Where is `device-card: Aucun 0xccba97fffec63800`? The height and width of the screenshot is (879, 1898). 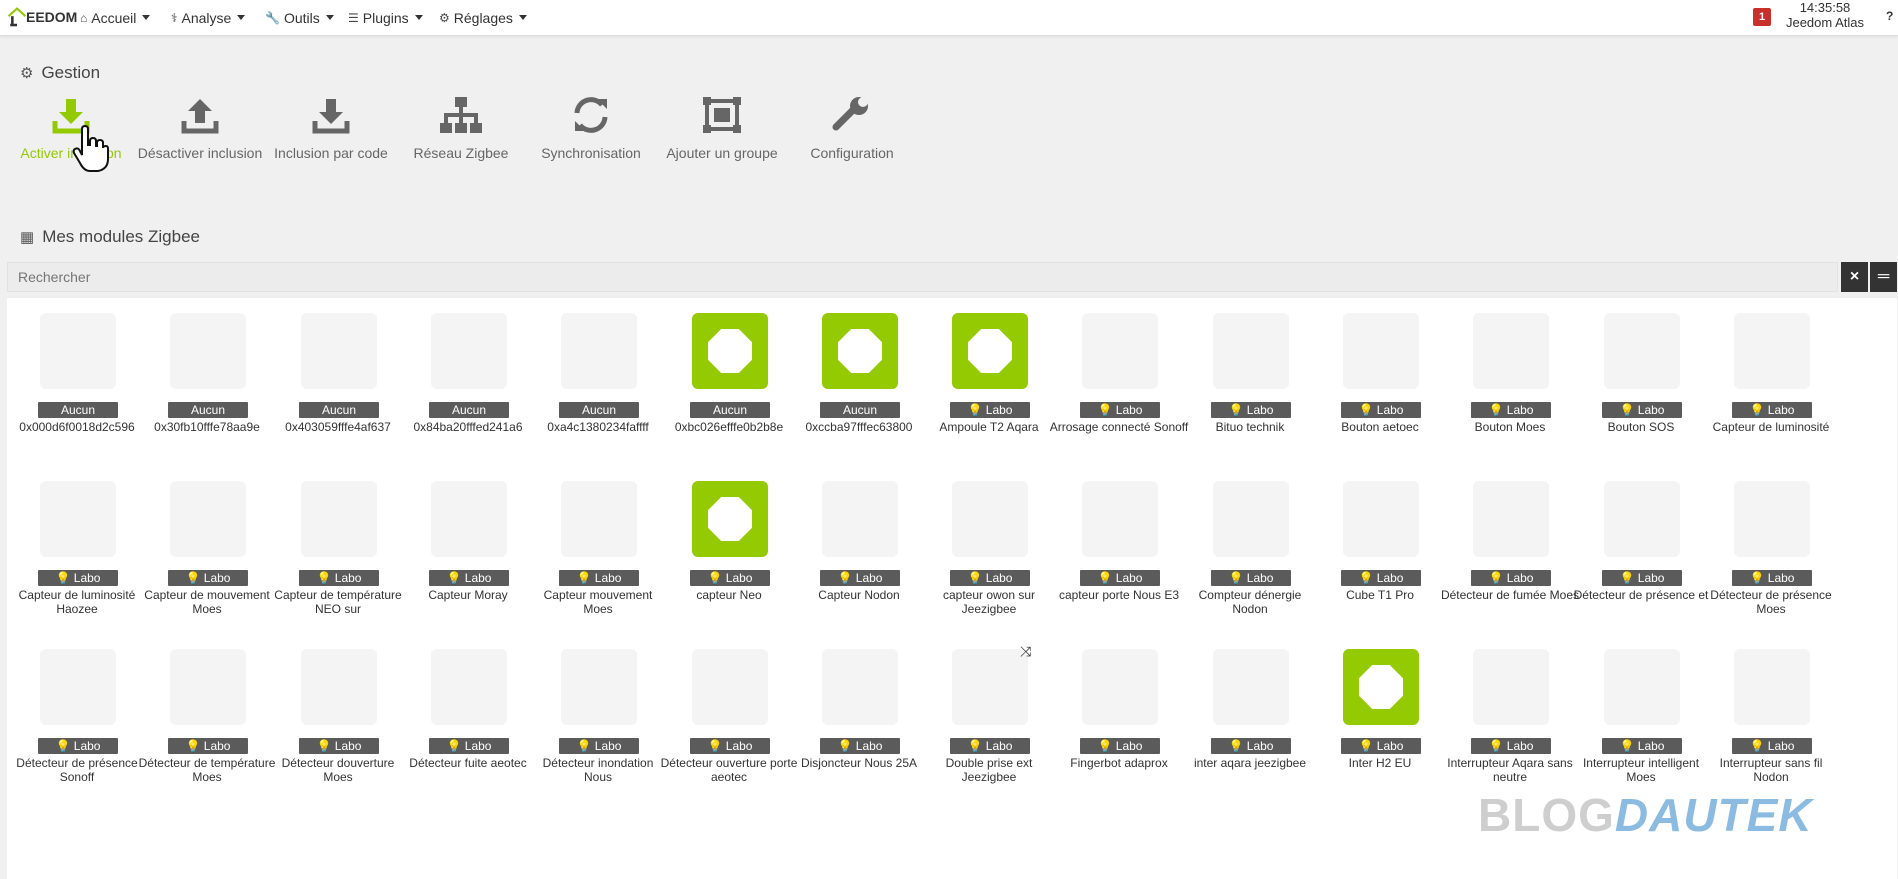
device-card: Aucun 0xccba97fffec63800 is located at coordinates (854, 378).